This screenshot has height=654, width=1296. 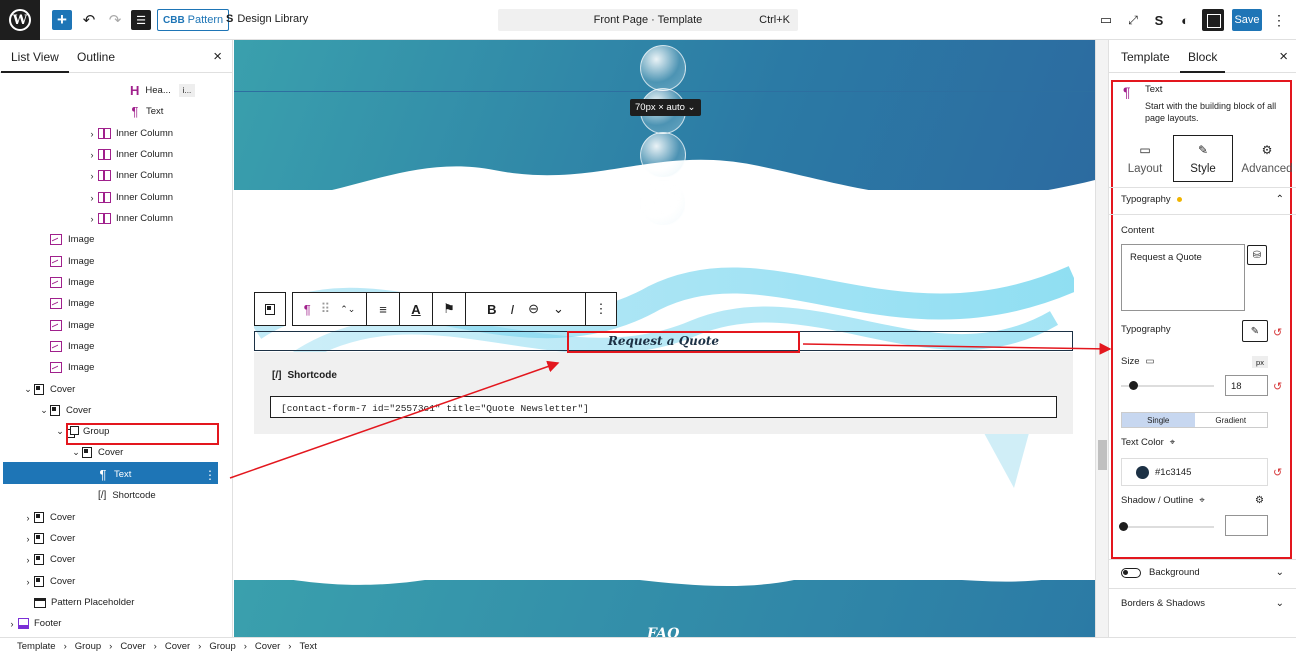 What do you see at coordinates (1183, 277) in the screenshot?
I see `content-textarea: Request a Quote` at bounding box center [1183, 277].